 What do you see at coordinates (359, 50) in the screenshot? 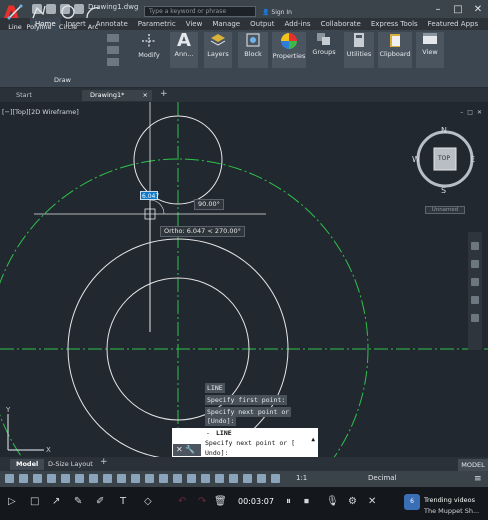
I see `utilities-panel-button: Utilities` at bounding box center [359, 50].